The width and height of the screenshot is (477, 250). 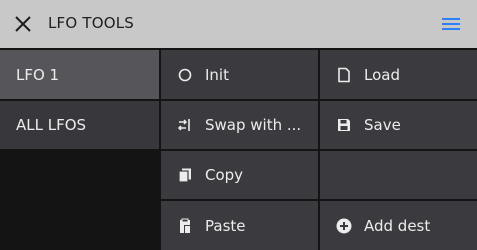 What do you see at coordinates (225, 225) in the screenshot?
I see `paste-label: Paste` at bounding box center [225, 225].